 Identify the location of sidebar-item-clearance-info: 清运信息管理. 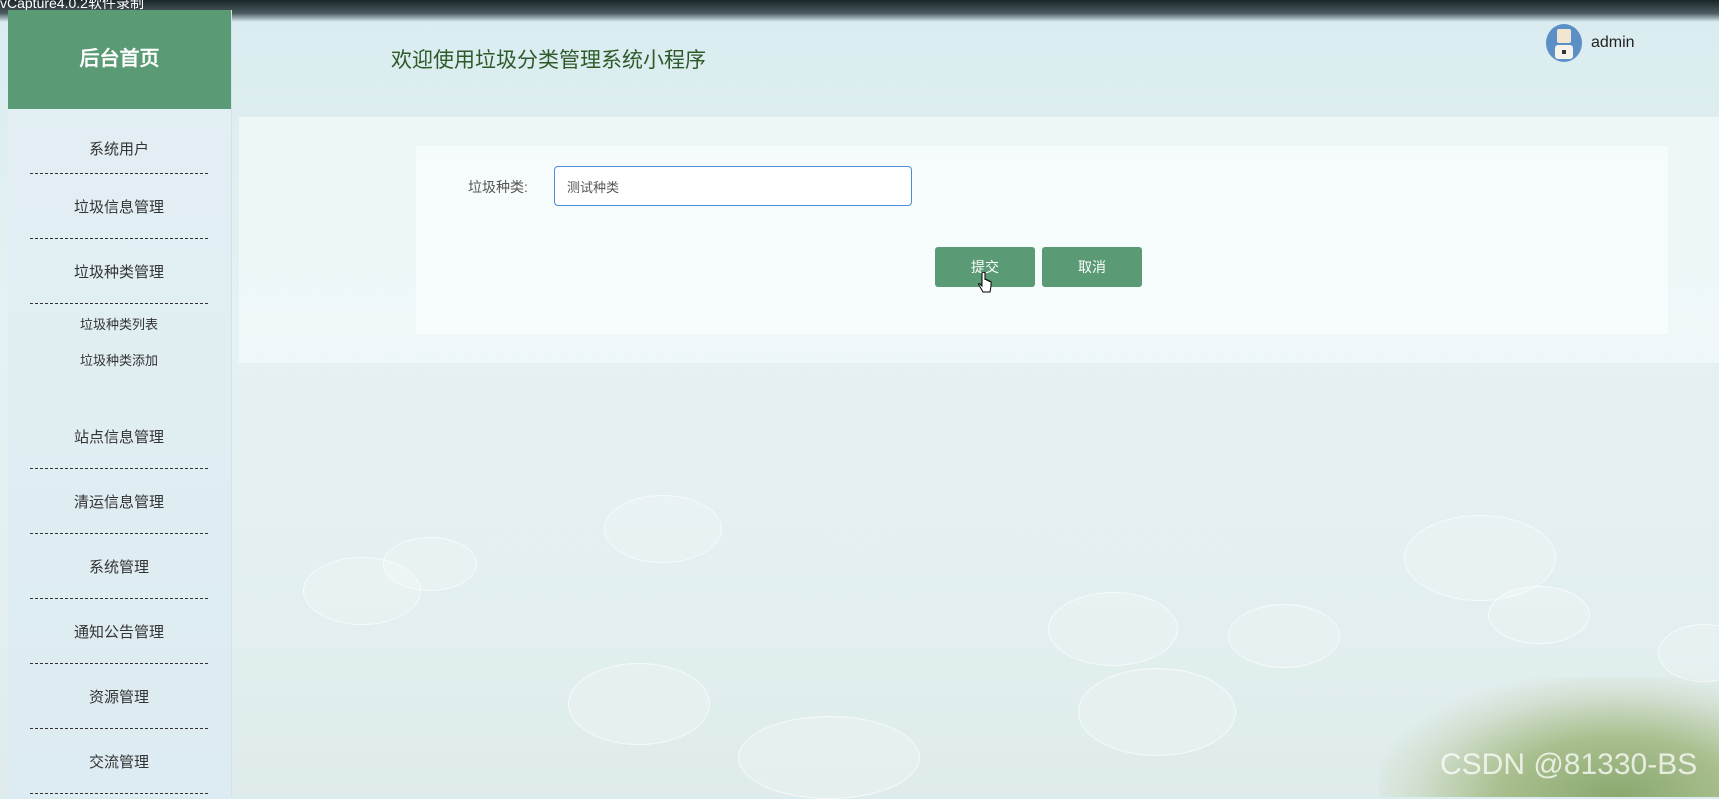
(119, 501).